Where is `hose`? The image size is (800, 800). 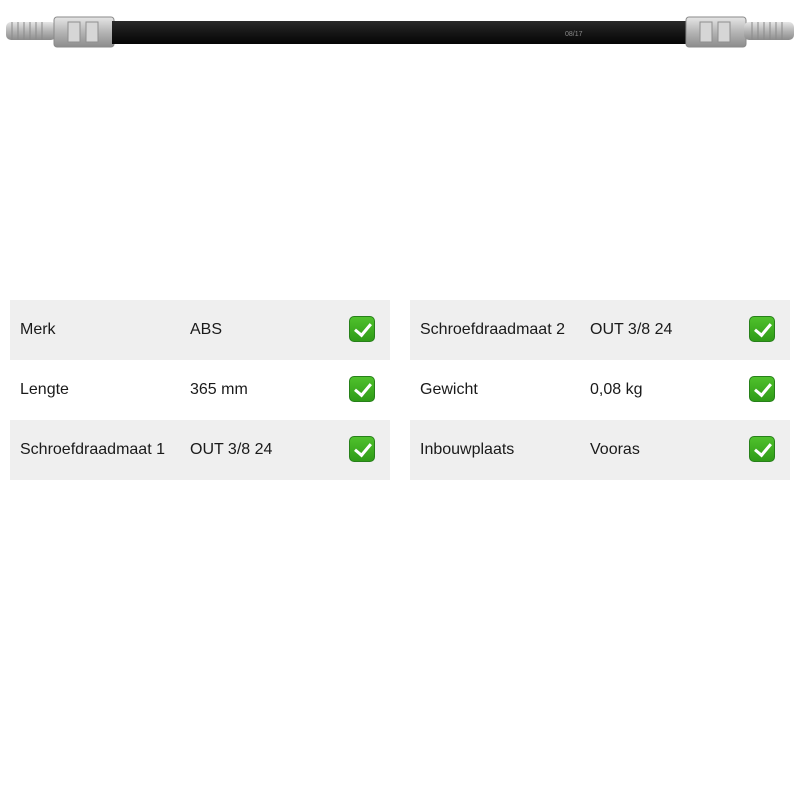 hose is located at coordinates (400, 32).